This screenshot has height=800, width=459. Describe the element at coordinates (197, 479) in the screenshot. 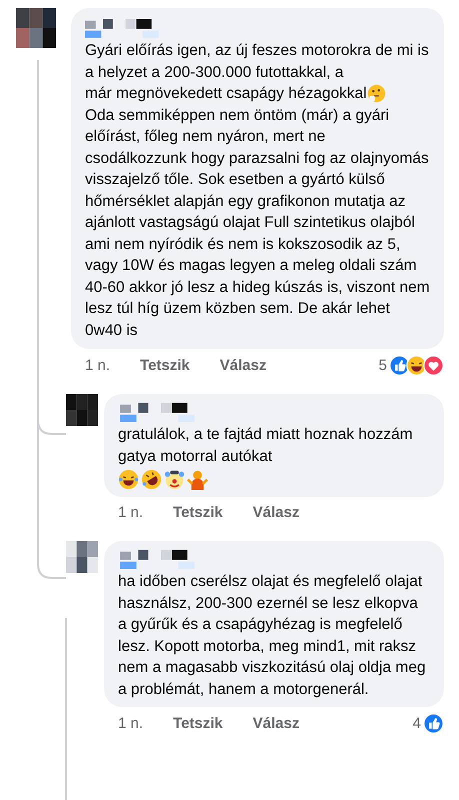

I see `shrugging-figure-icon` at that location.